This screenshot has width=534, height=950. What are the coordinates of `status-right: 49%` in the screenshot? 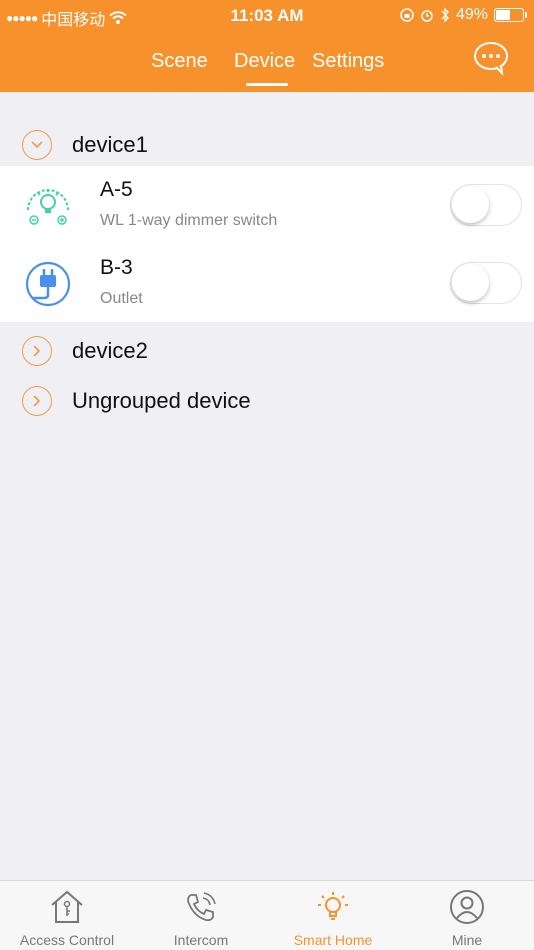 It's located at (463, 15).